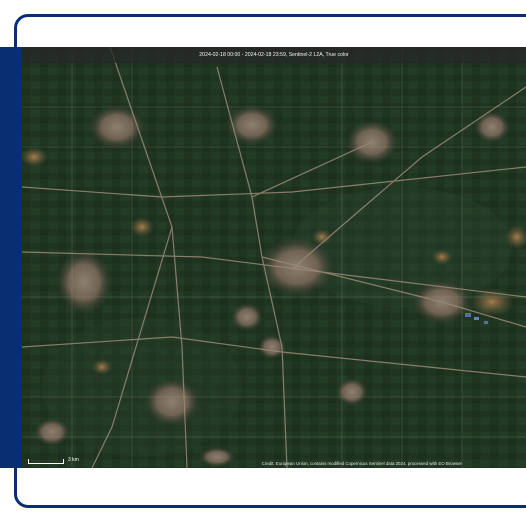 Image resolution: width=526 pixels, height=526 pixels. Describe the element at coordinates (11, 257) in the screenshot. I see `side-panel` at that location.